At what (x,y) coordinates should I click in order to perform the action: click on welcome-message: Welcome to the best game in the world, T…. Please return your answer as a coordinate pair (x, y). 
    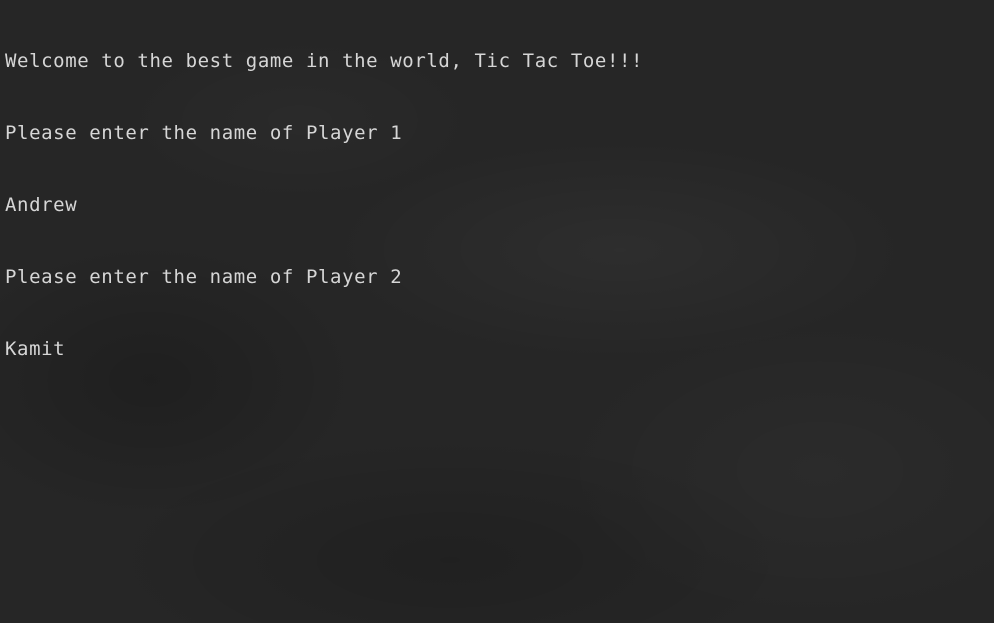
    Looking at the image, I should click on (324, 61).